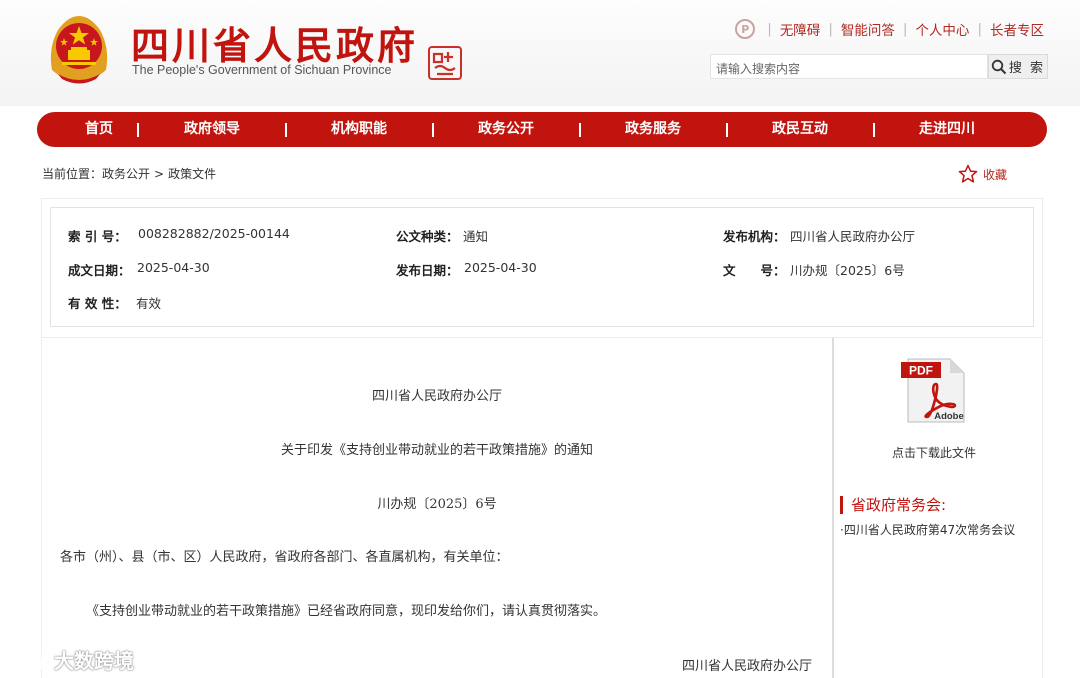  Describe the element at coordinates (192, 174) in the screenshot. I see `breadcrumb-item-policy-docs: 政策文件` at that location.